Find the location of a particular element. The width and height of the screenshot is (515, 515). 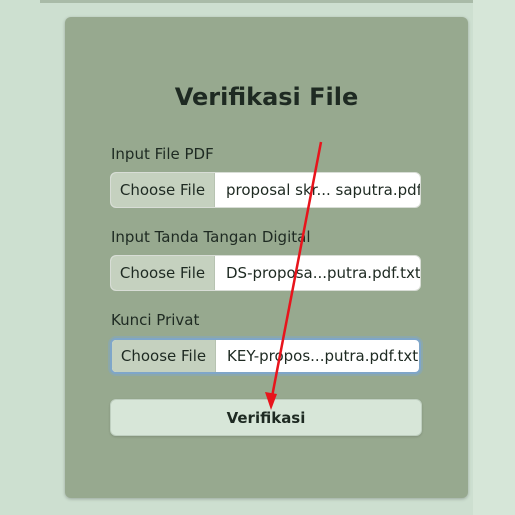

pdf-file-input: Choose File proposal skr... saputra.pdf is located at coordinates (265, 190).